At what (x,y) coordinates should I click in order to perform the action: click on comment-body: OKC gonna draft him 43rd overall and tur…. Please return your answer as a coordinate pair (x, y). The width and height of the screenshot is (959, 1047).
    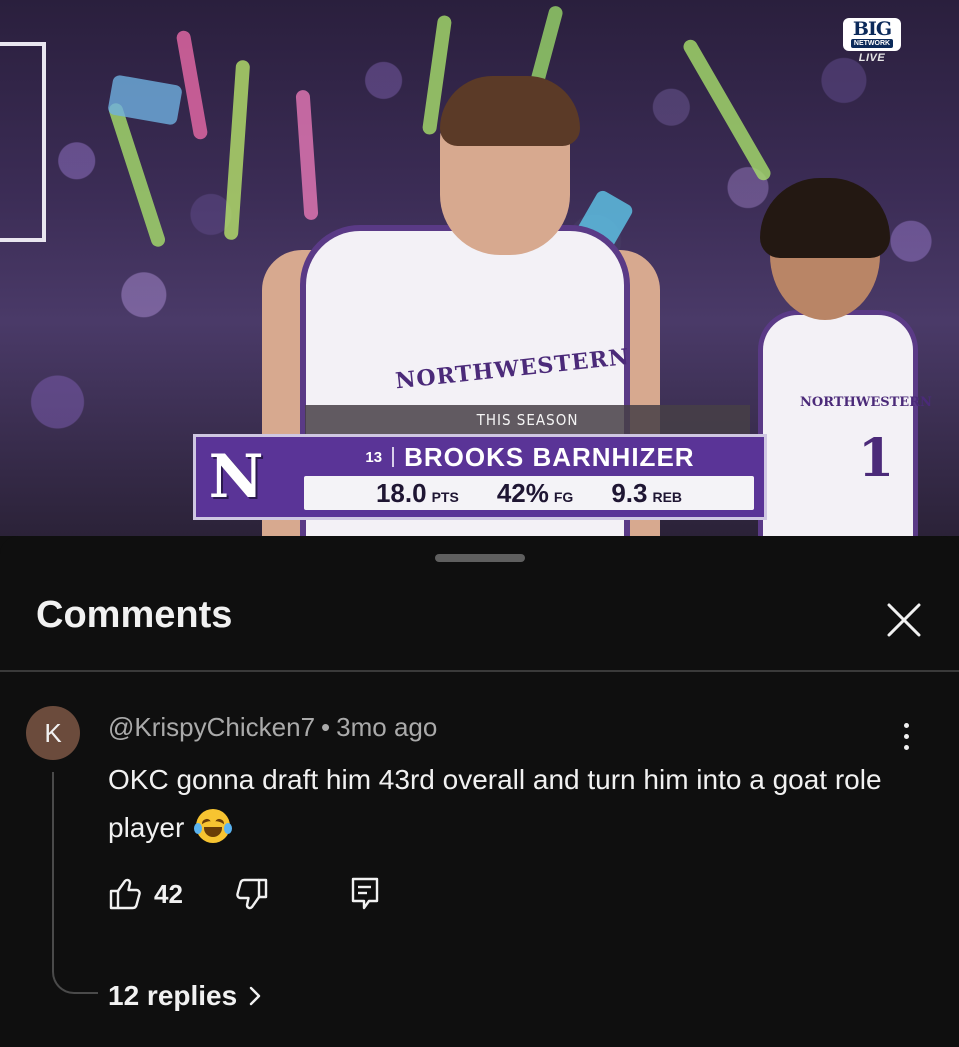
    Looking at the image, I should click on (503, 804).